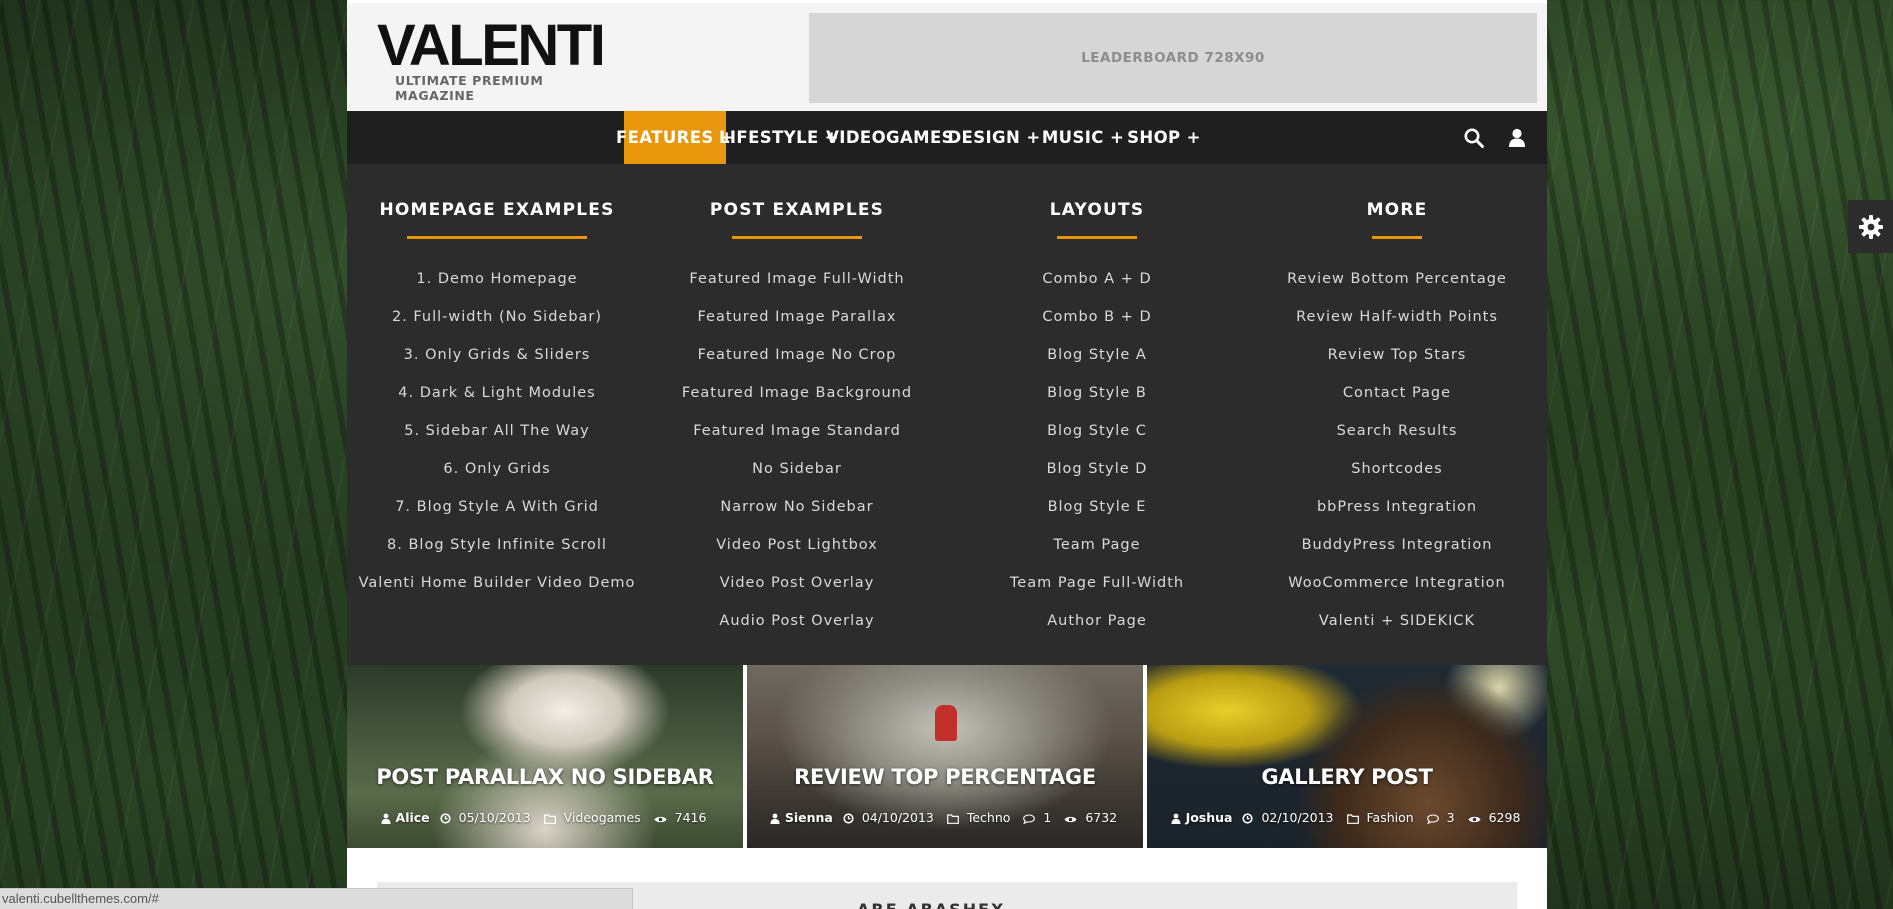 This screenshot has height=909, width=1893. What do you see at coordinates (931, 904) in the screenshot?
I see `section-title: ARE ABASHEX` at bounding box center [931, 904].